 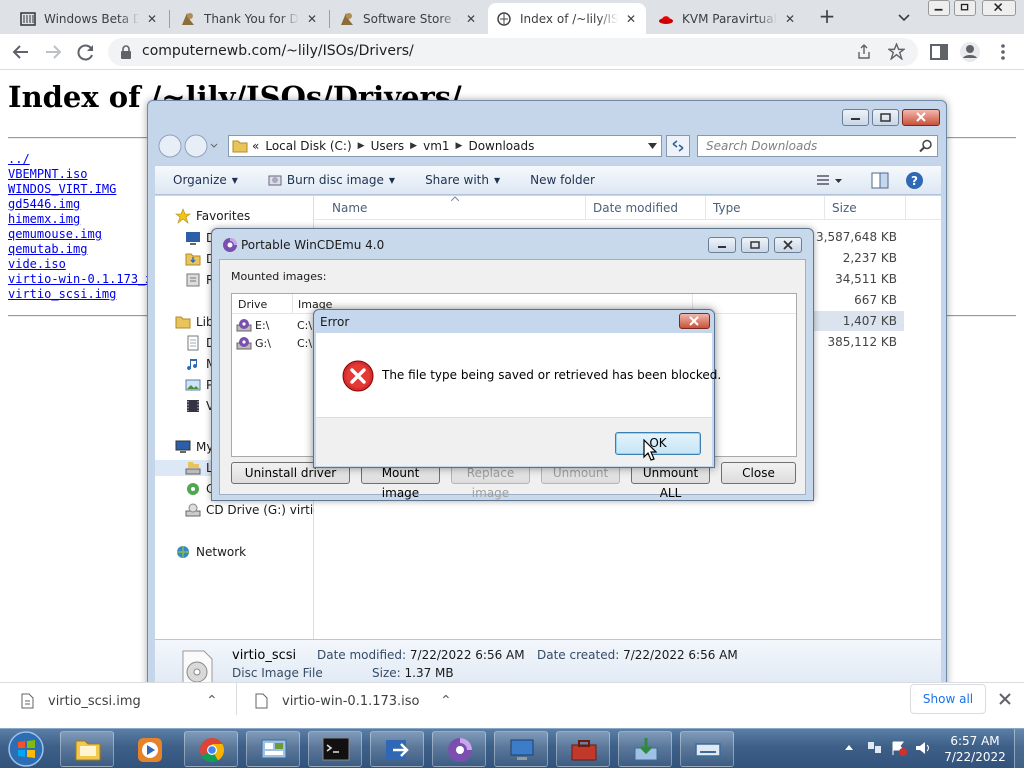 I want to click on nav-fav-recent: R, so click(x=199, y=280).